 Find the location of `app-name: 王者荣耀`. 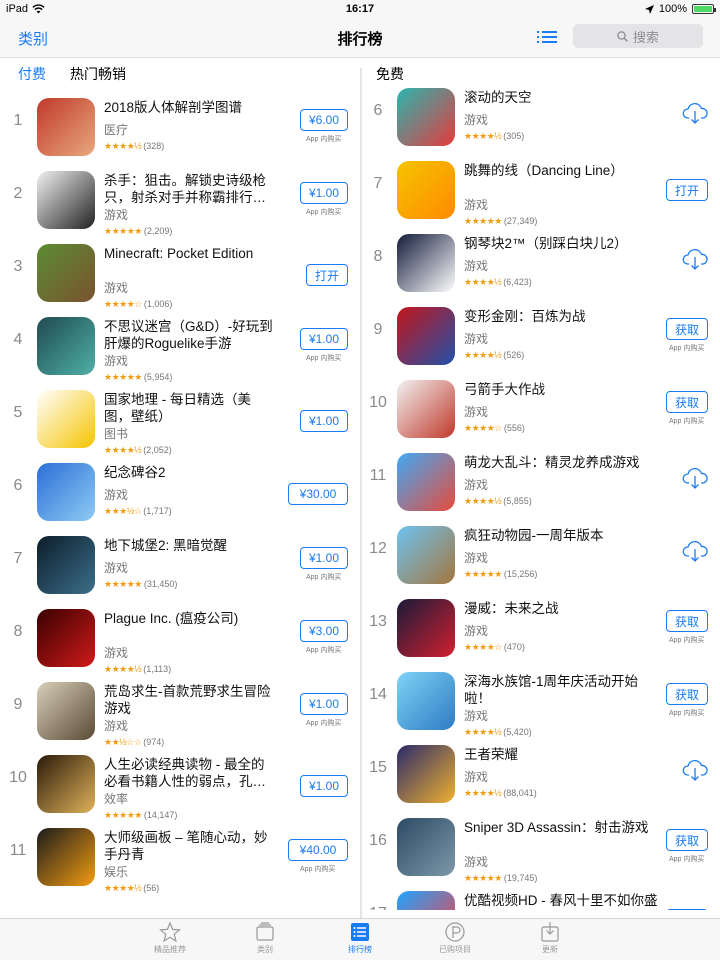

app-name: 王者荣耀 is located at coordinates (561, 754).